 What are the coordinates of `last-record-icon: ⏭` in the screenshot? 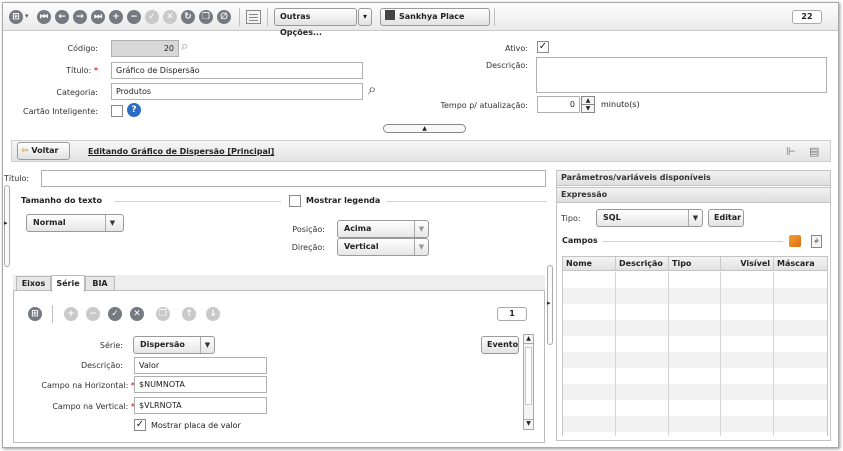 It's located at (98, 17).